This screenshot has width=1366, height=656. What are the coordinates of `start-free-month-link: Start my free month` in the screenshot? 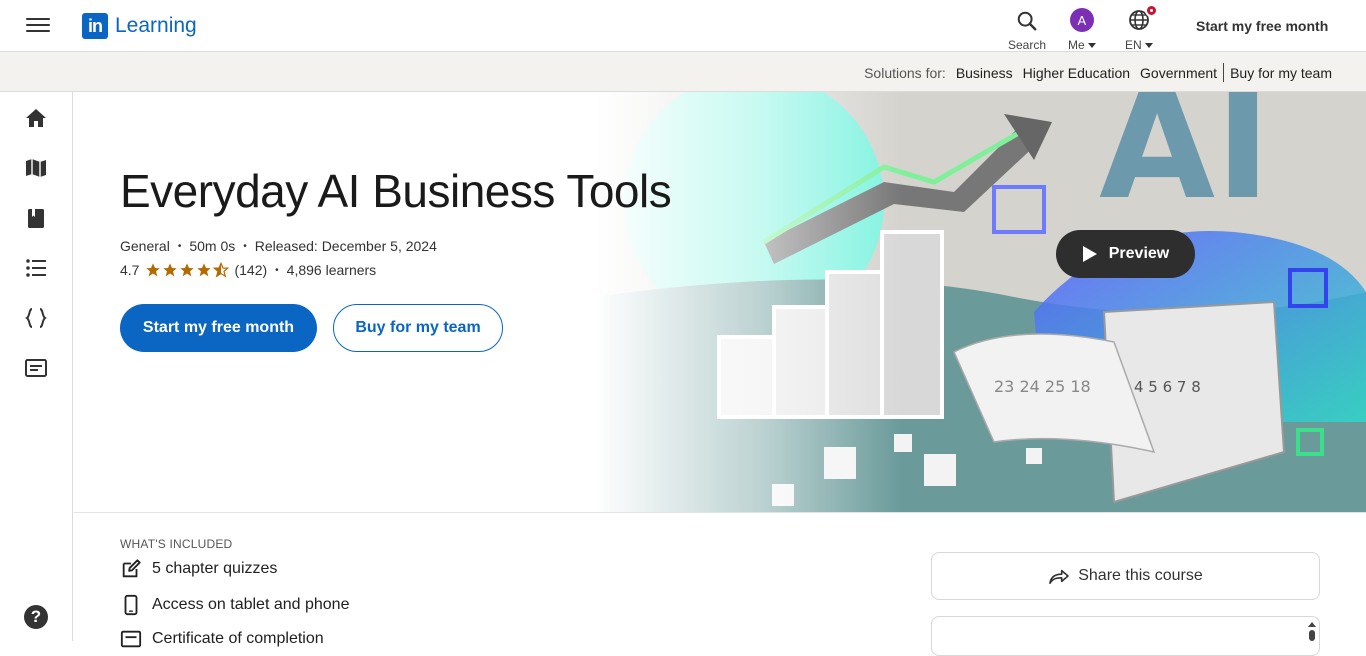 It's located at (1262, 26).